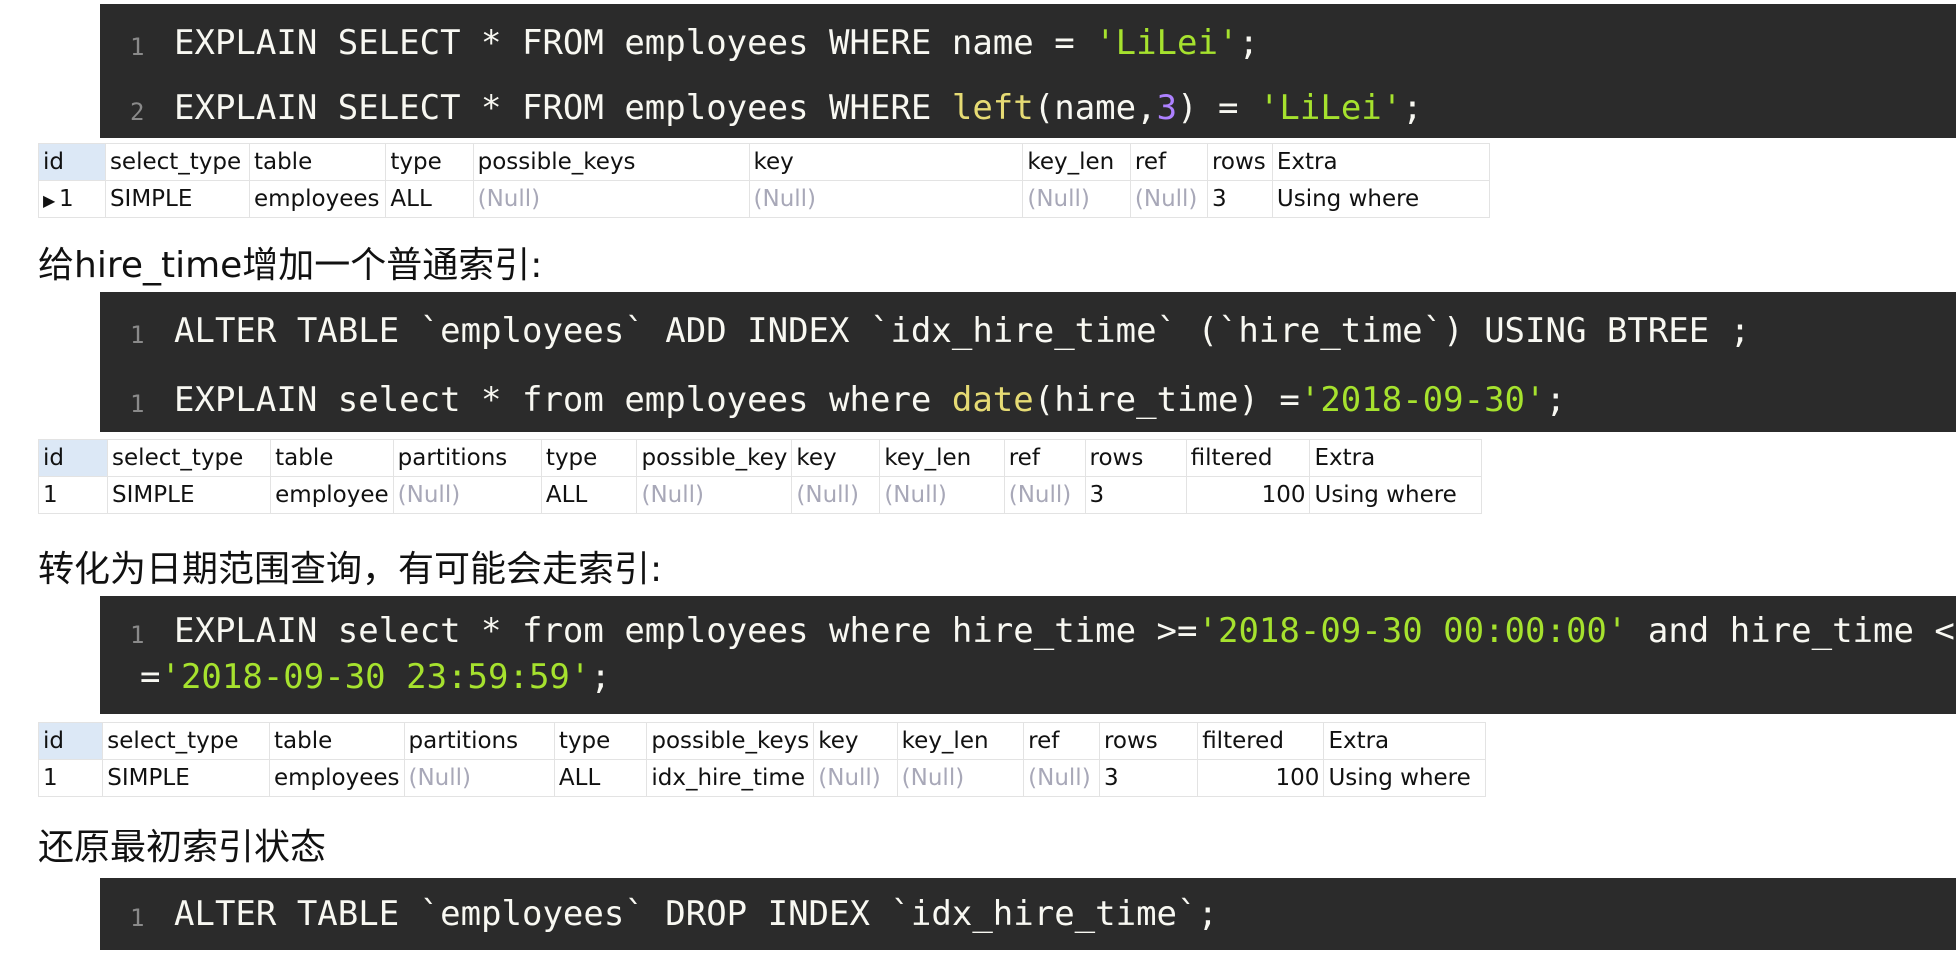 The image size is (1956, 968). What do you see at coordinates (332, 495) in the screenshot?
I see `table-cell: employee` at bounding box center [332, 495].